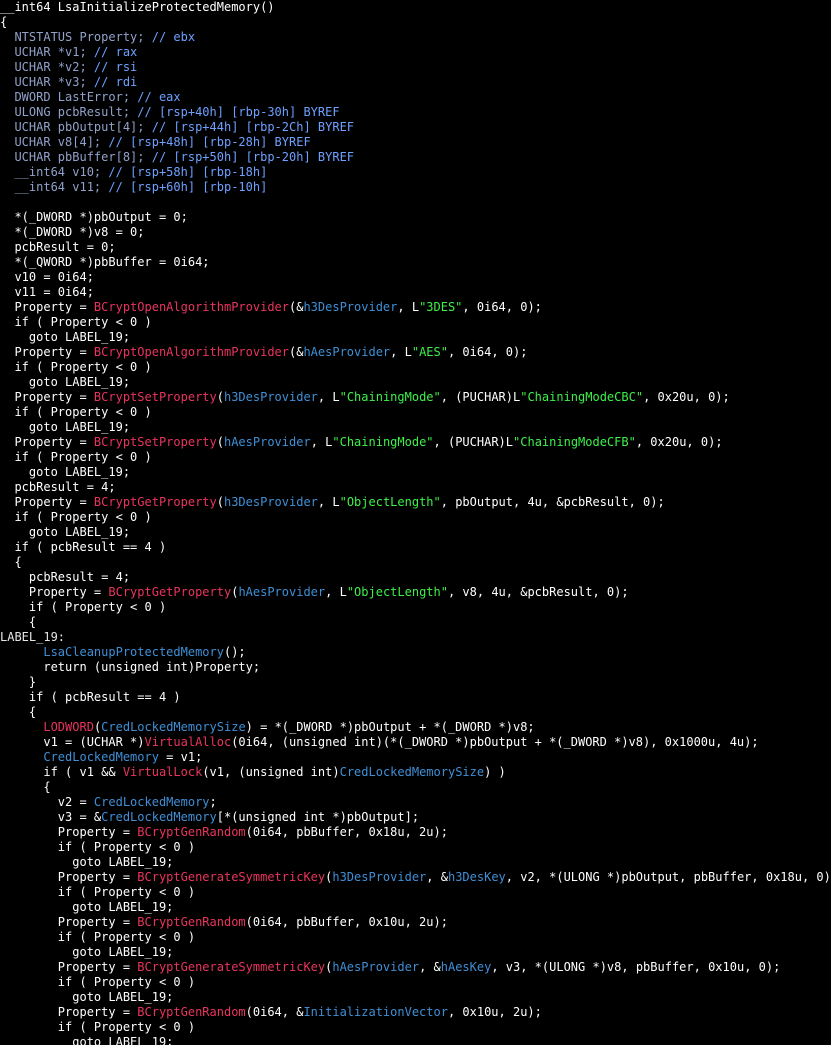 This screenshot has height=1045, width=831. What do you see at coordinates (415, 67) in the screenshot?
I see `code-line: UCHAR *v2; // rsi` at bounding box center [415, 67].